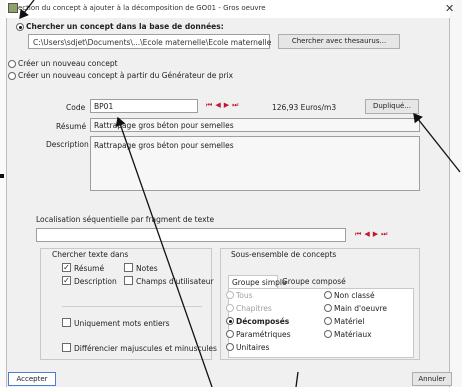  I want to click on annotation-line-bottom, so click(297, 379).